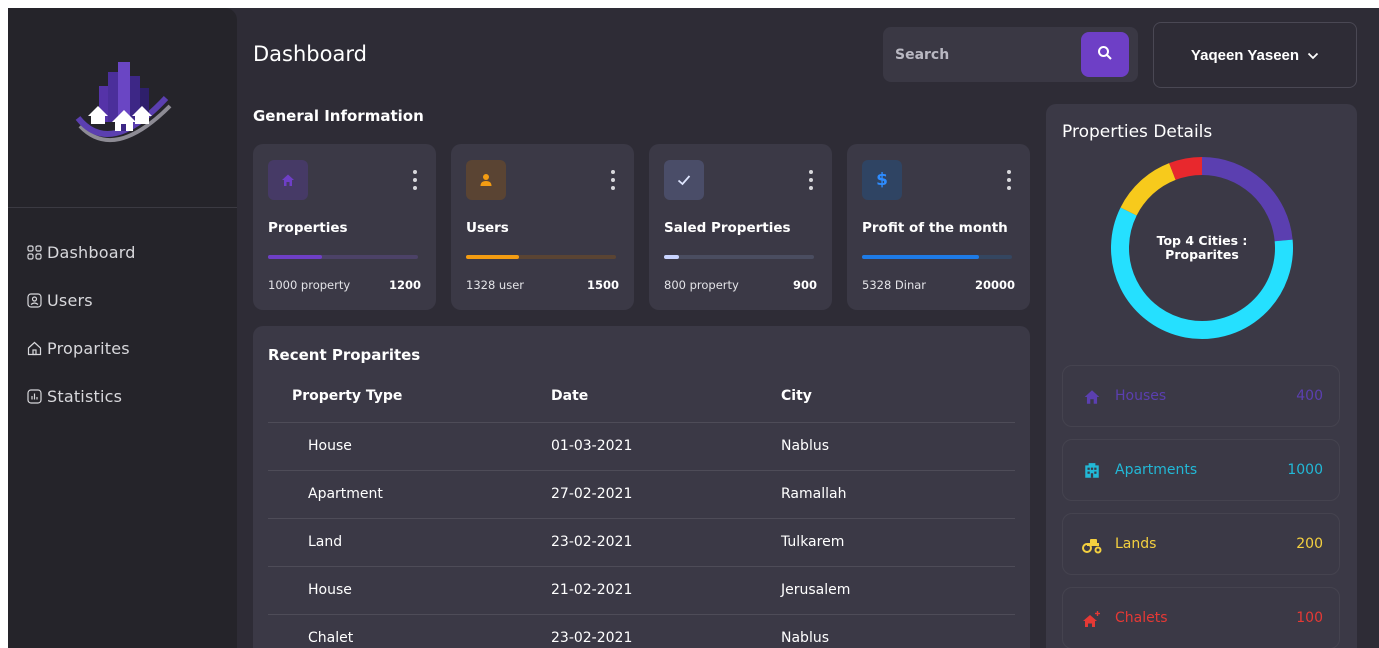 The height and width of the screenshot is (648, 1379). Describe the element at coordinates (1313, 55) in the screenshot. I see `chevron-down-icon` at that location.